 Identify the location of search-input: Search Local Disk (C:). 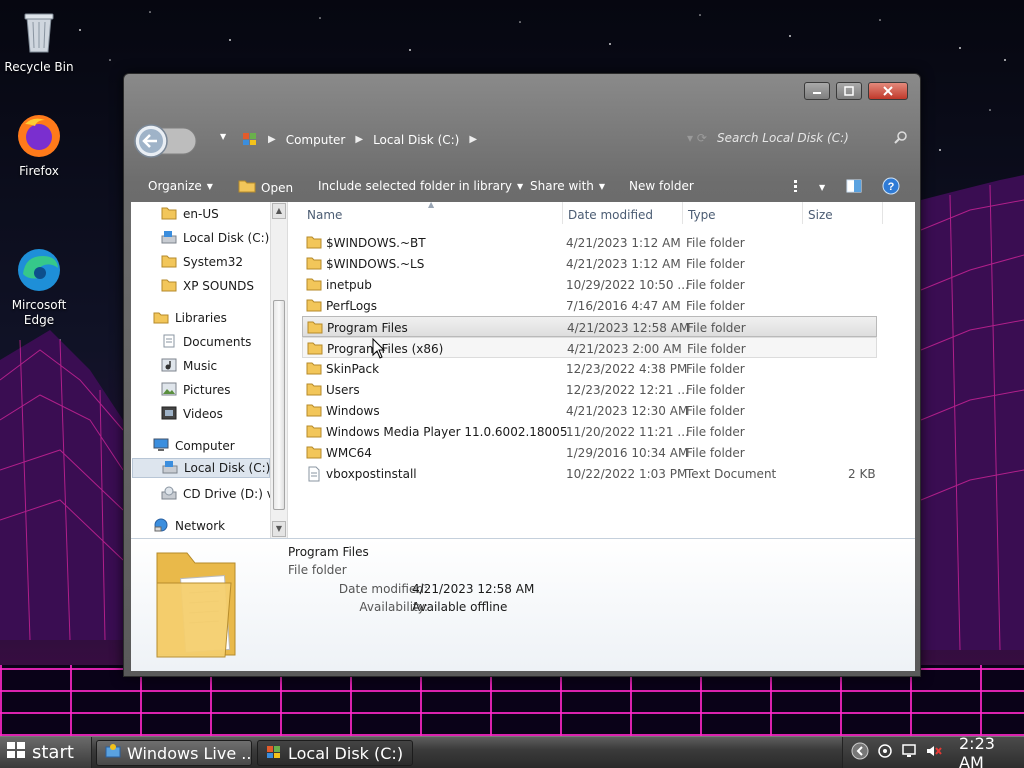
(783, 138).